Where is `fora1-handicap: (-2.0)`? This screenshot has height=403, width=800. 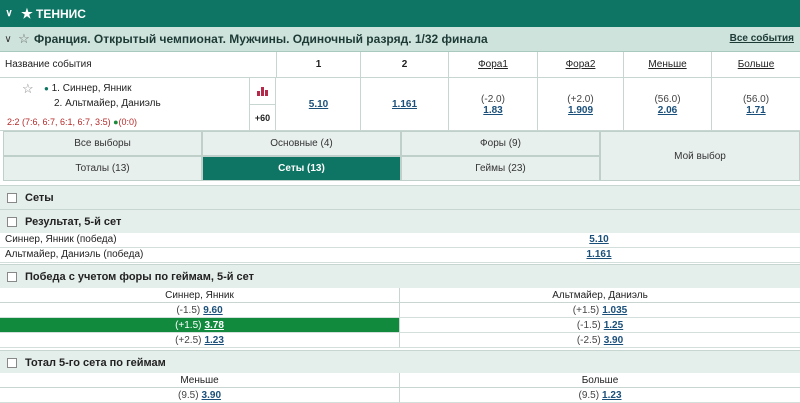
fora1-handicap: (-2.0) is located at coordinates (493, 99).